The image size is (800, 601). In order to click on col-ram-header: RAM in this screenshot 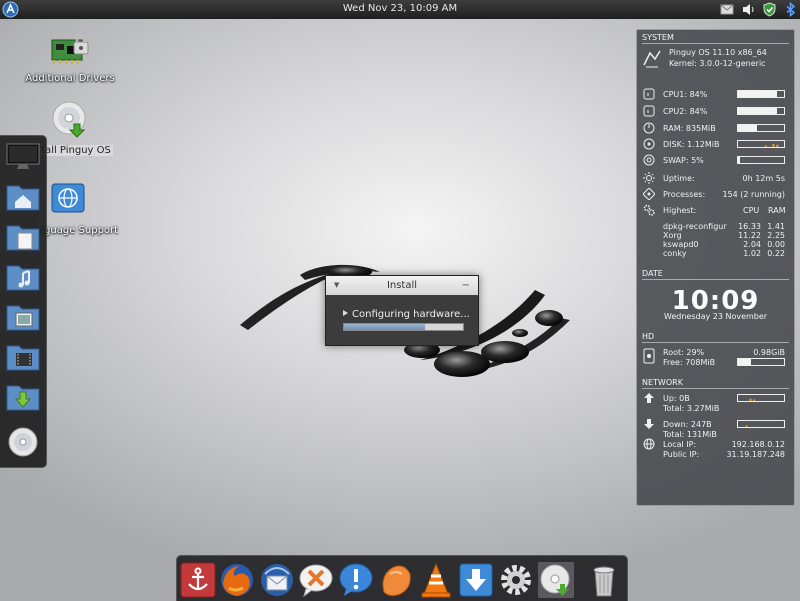, I will do `click(777, 210)`.